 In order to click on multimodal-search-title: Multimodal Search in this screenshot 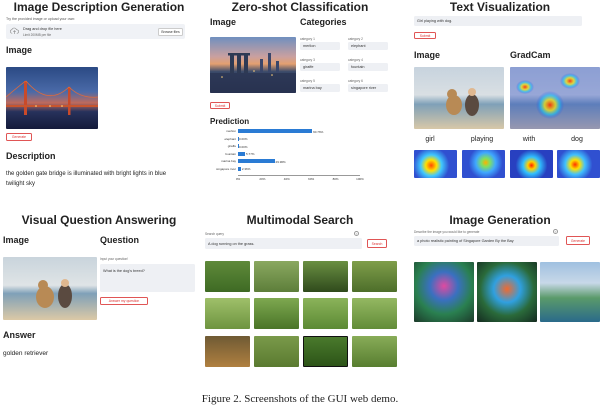, I will do `click(300, 220)`.